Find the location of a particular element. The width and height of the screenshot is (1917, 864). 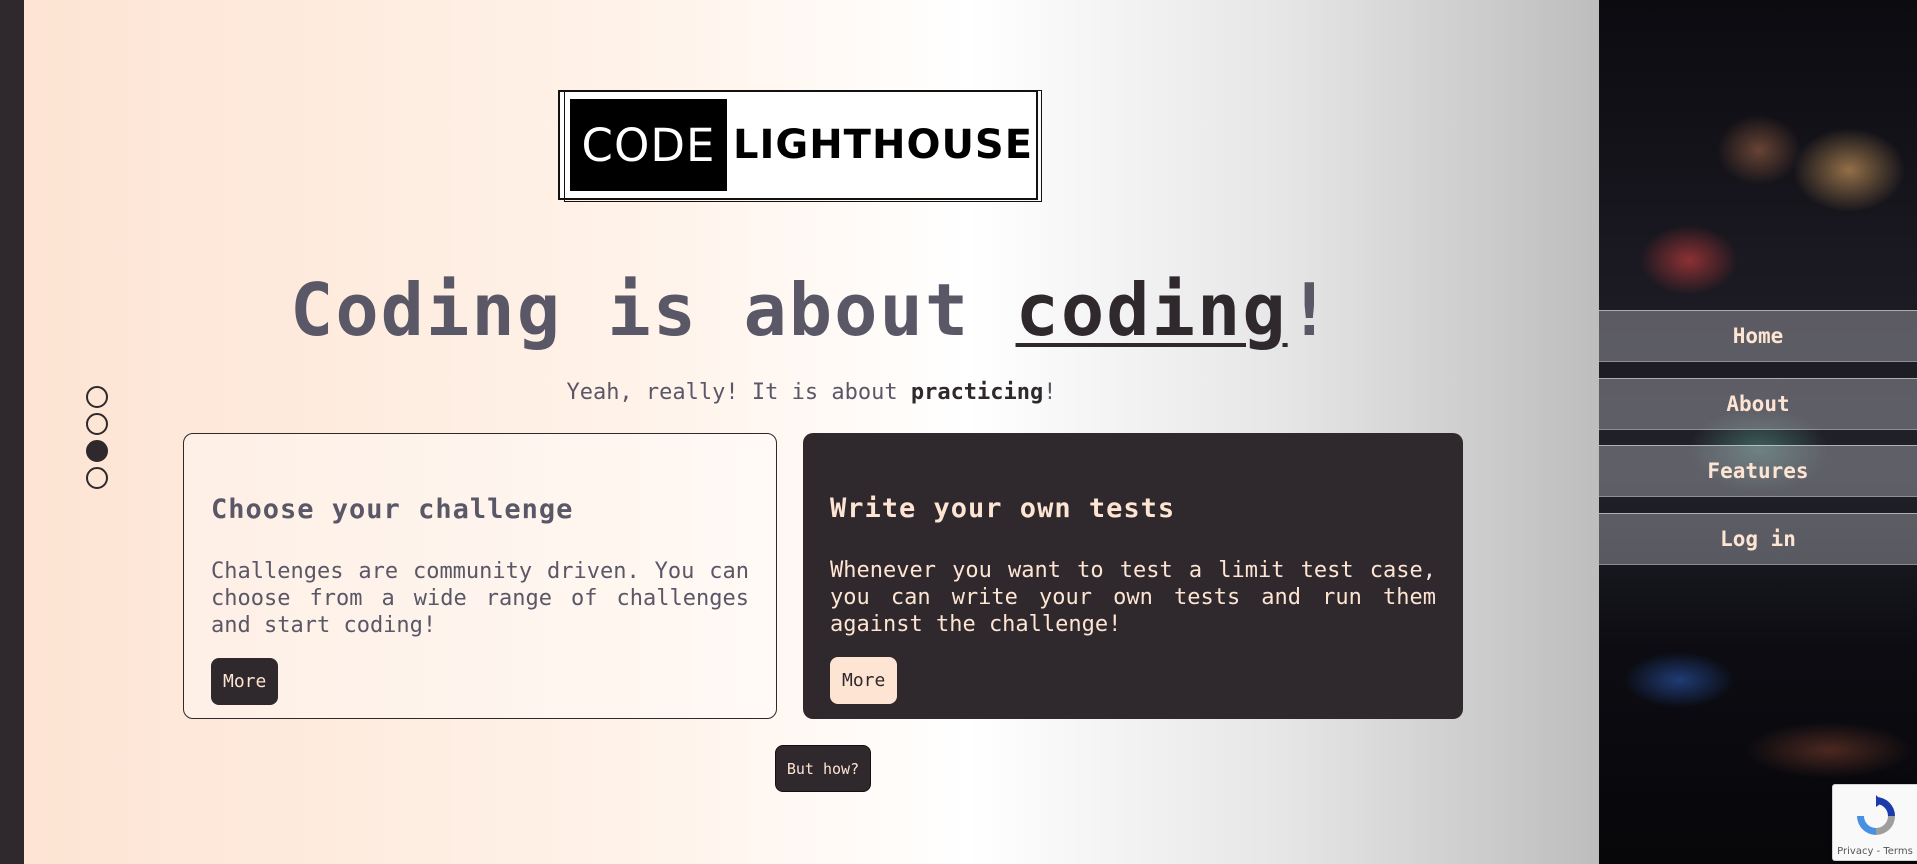

terms-link: Terms is located at coordinates (1897, 851).